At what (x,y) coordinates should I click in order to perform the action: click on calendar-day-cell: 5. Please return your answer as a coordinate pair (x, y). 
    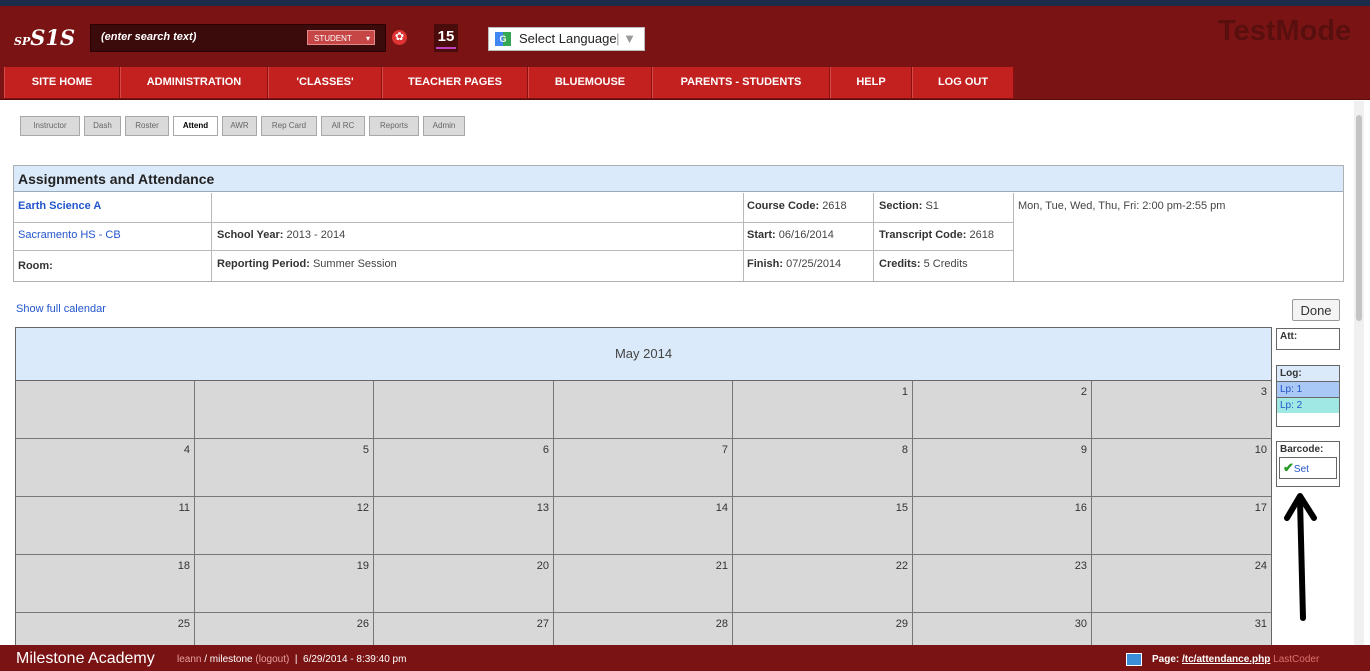
    Looking at the image, I should click on (284, 468).